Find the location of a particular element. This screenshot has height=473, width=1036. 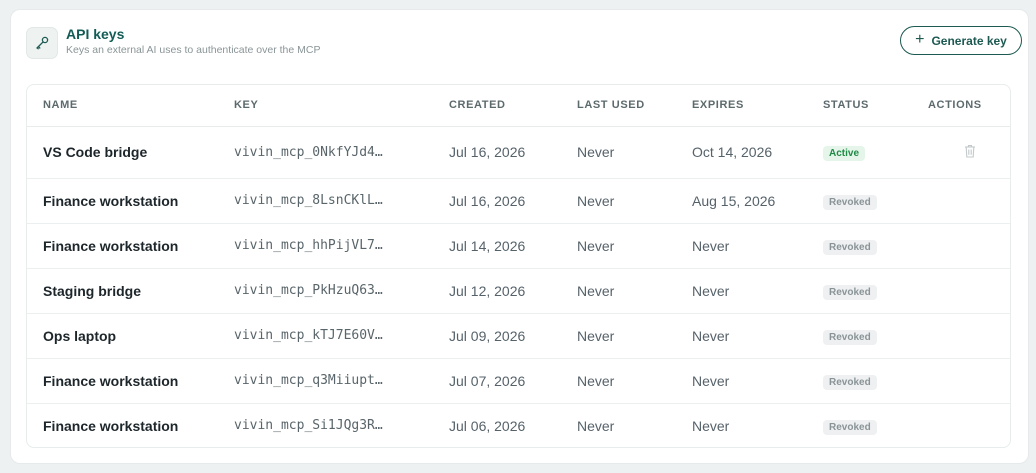

trash-icon is located at coordinates (970, 151).